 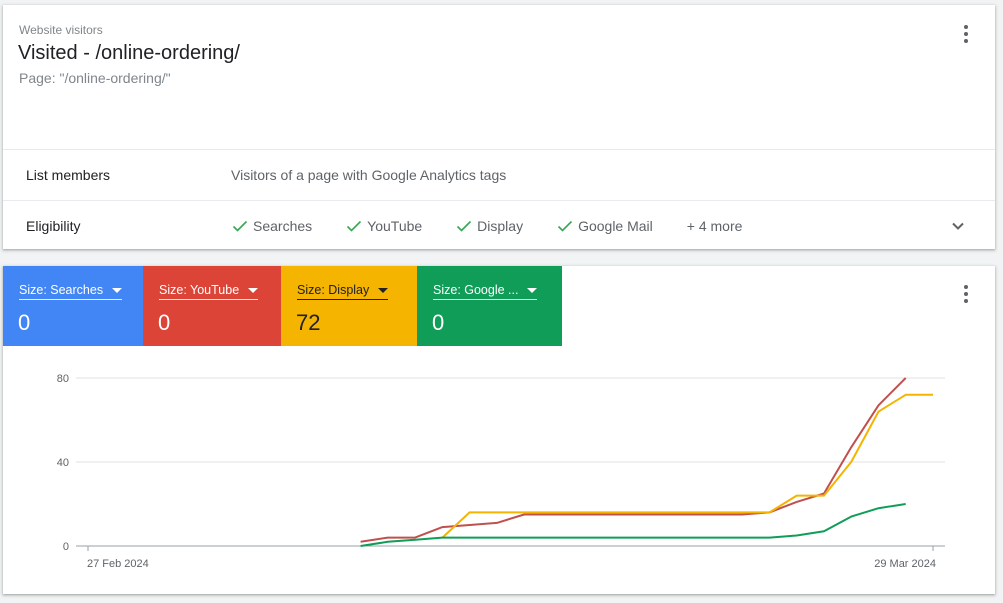 I want to click on eligibility-item-gmail: Google Mail, so click(x=605, y=226).